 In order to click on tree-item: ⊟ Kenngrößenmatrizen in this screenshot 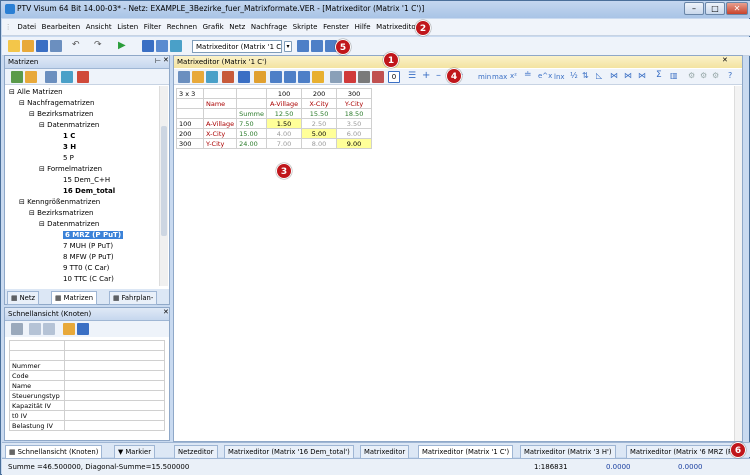, I will do `click(59, 202)`.